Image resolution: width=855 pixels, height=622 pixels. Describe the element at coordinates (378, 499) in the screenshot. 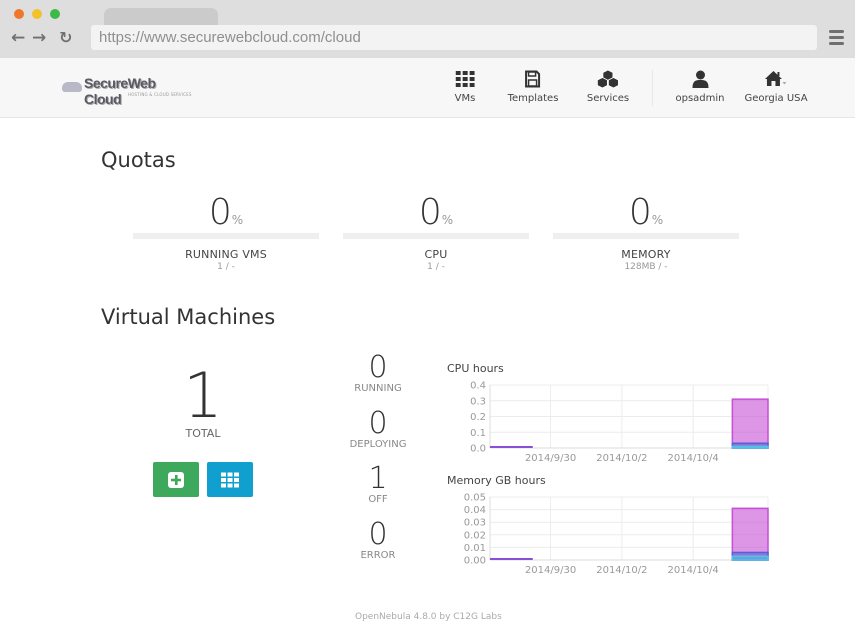

I see `state-label: OFF` at that location.